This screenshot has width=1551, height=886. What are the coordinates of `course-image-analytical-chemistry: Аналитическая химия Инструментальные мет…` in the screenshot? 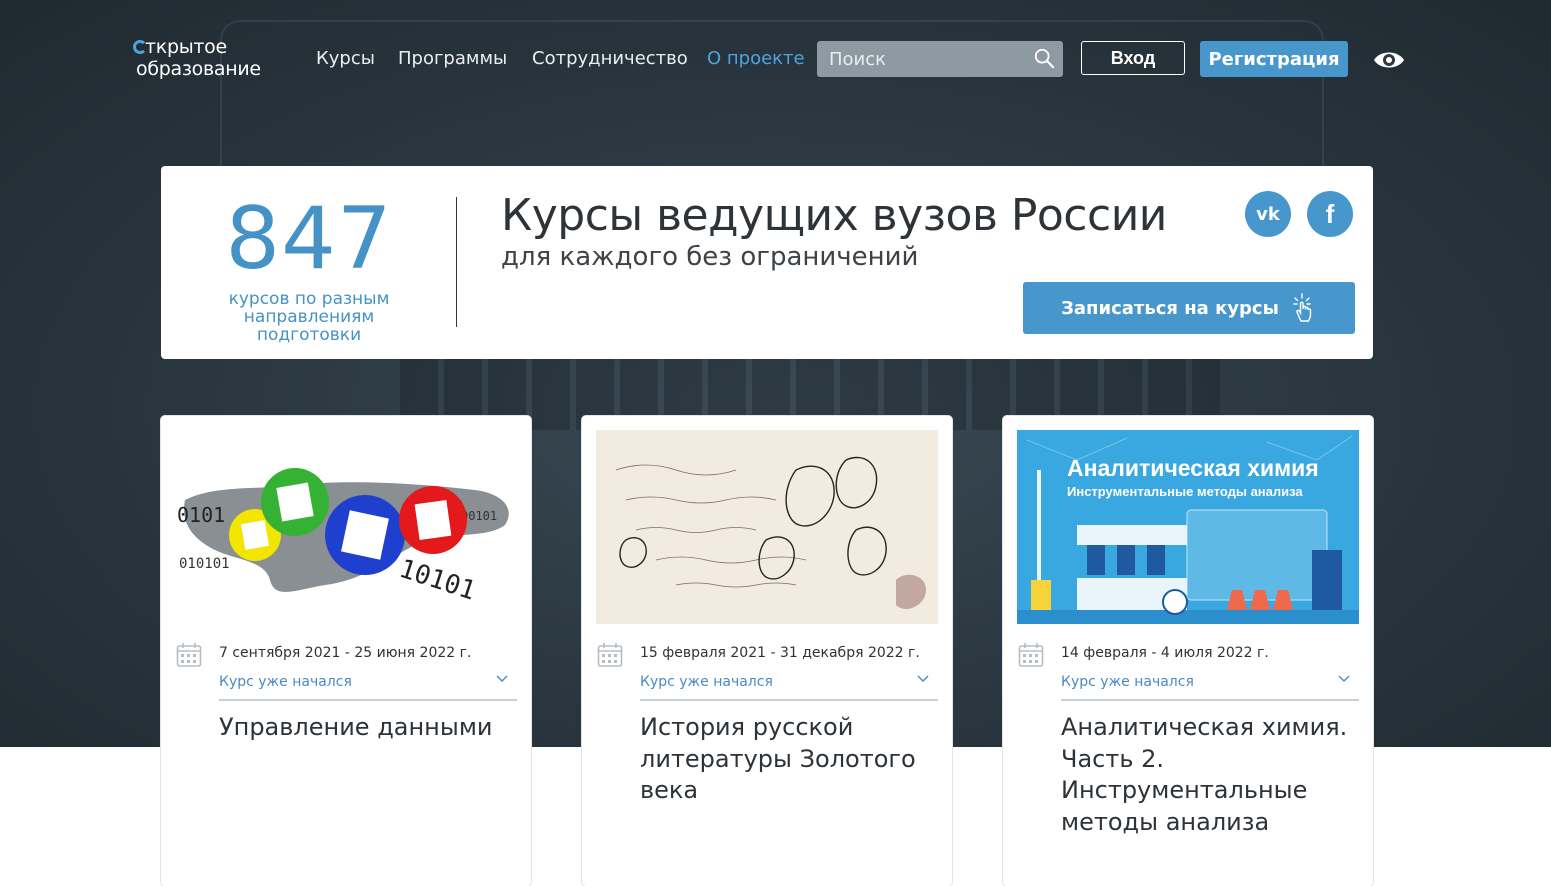 It's located at (1188, 527).